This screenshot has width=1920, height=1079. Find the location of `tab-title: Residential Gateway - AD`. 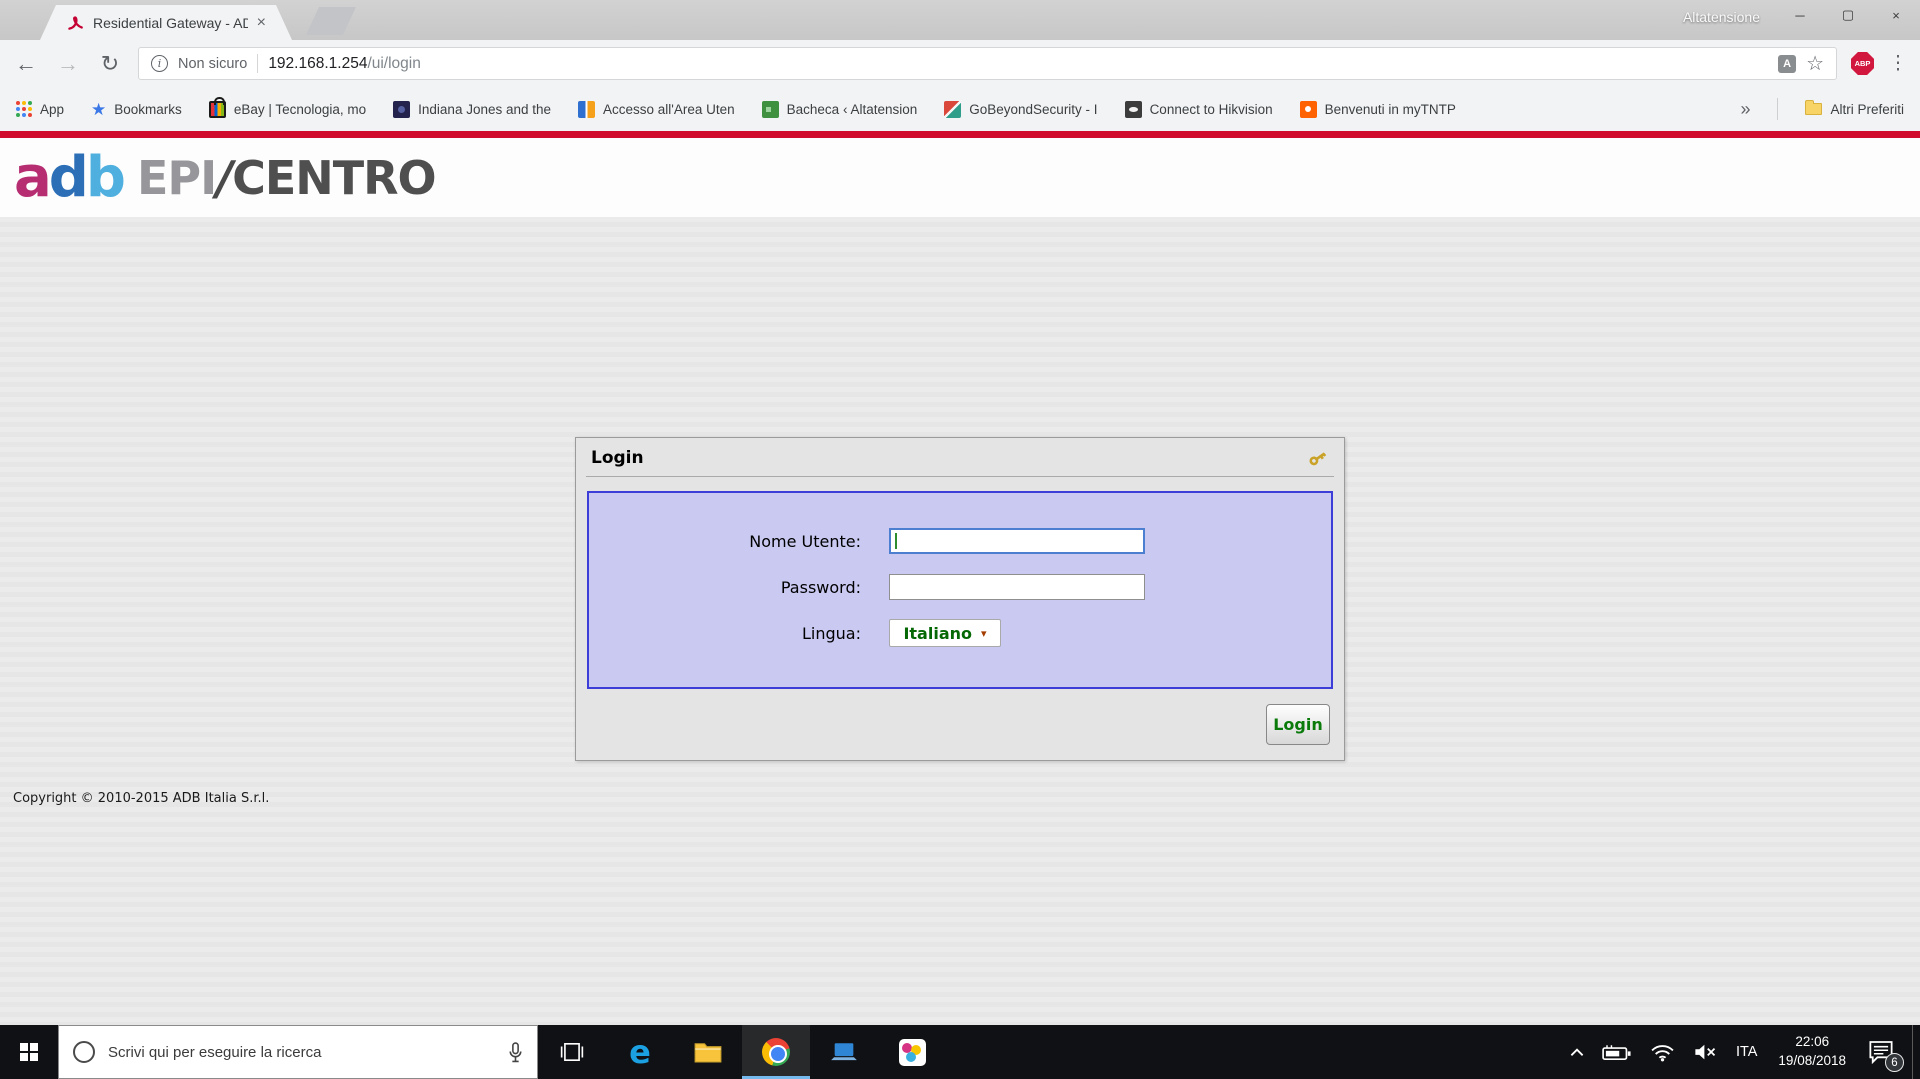

tab-title: Residential Gateway - AD is located at coordinates (170, 22).